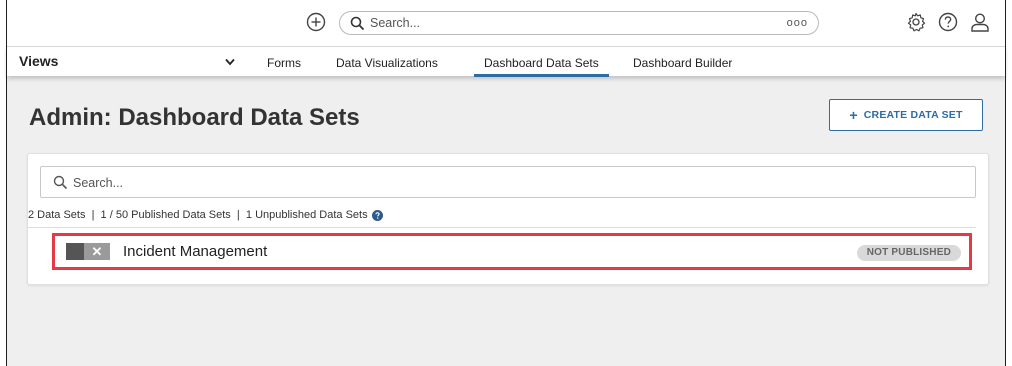 This screenshot has height=366, width=1012. I want to click on search-options-icon: ooo, so click(797, 23).